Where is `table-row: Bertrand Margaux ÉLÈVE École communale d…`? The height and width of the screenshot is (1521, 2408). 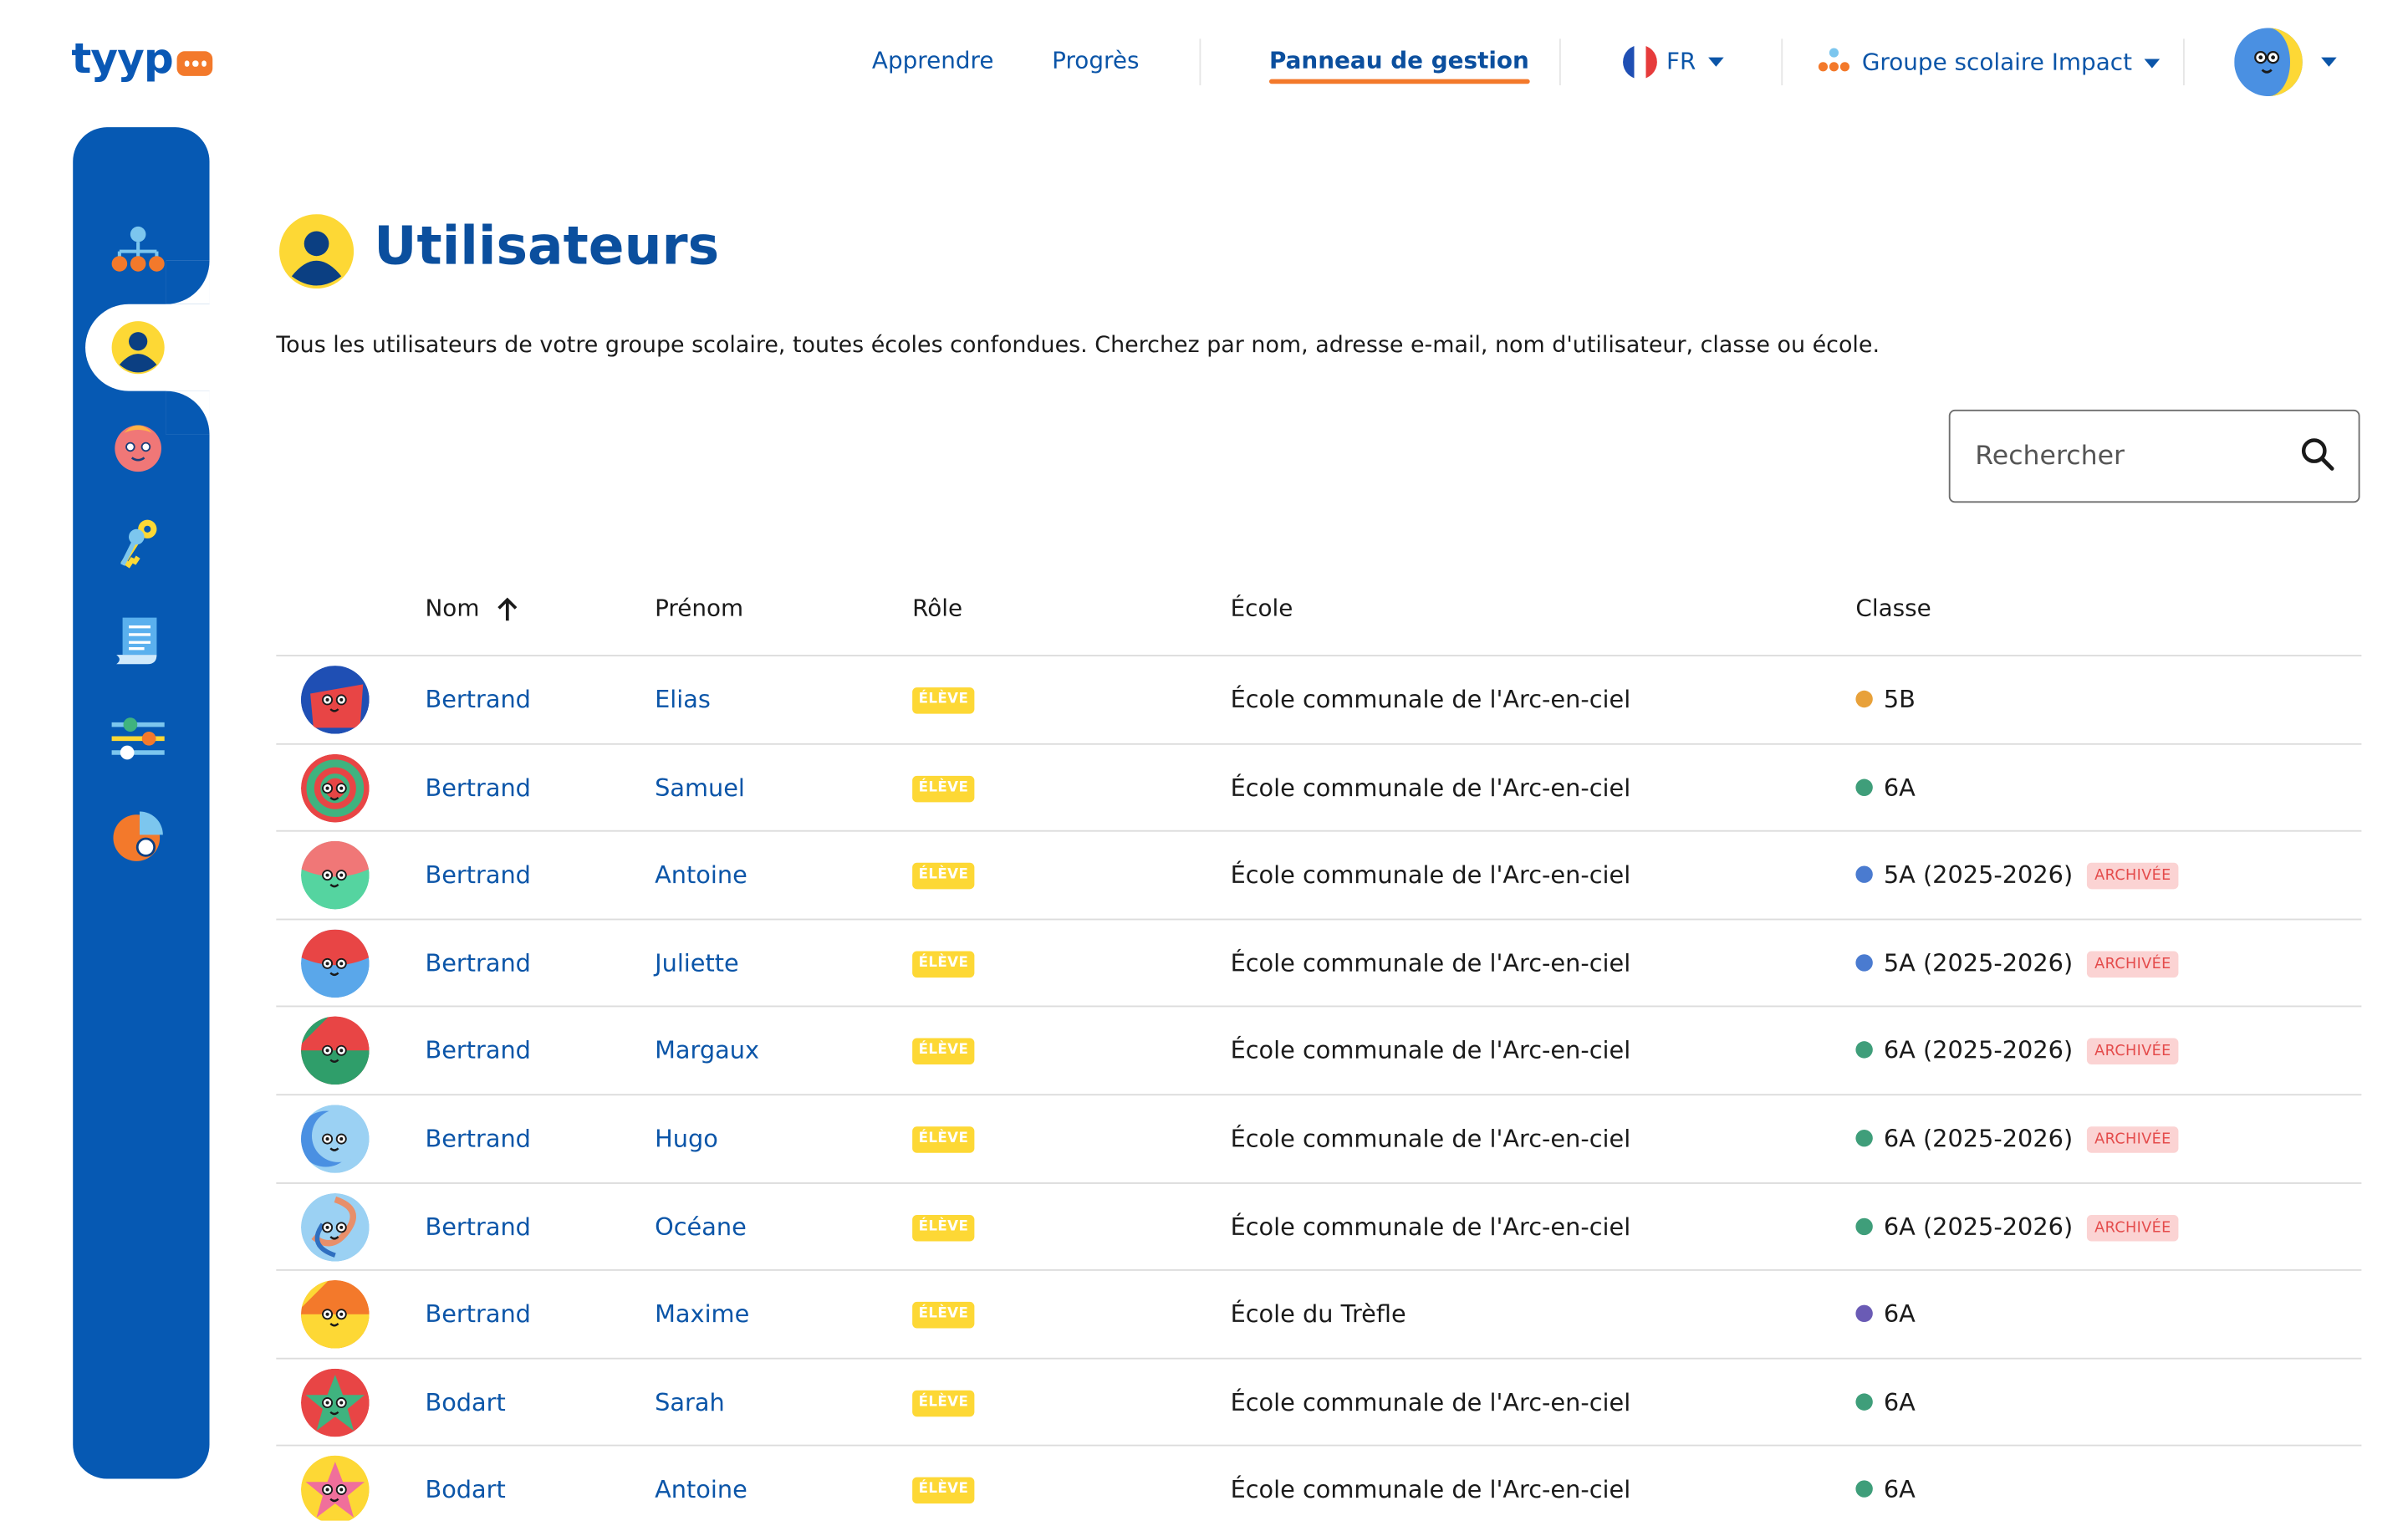 table-row: Bertrand Margaux ÉLÈVE École communale d… is located at coordinates (1318, 1051).